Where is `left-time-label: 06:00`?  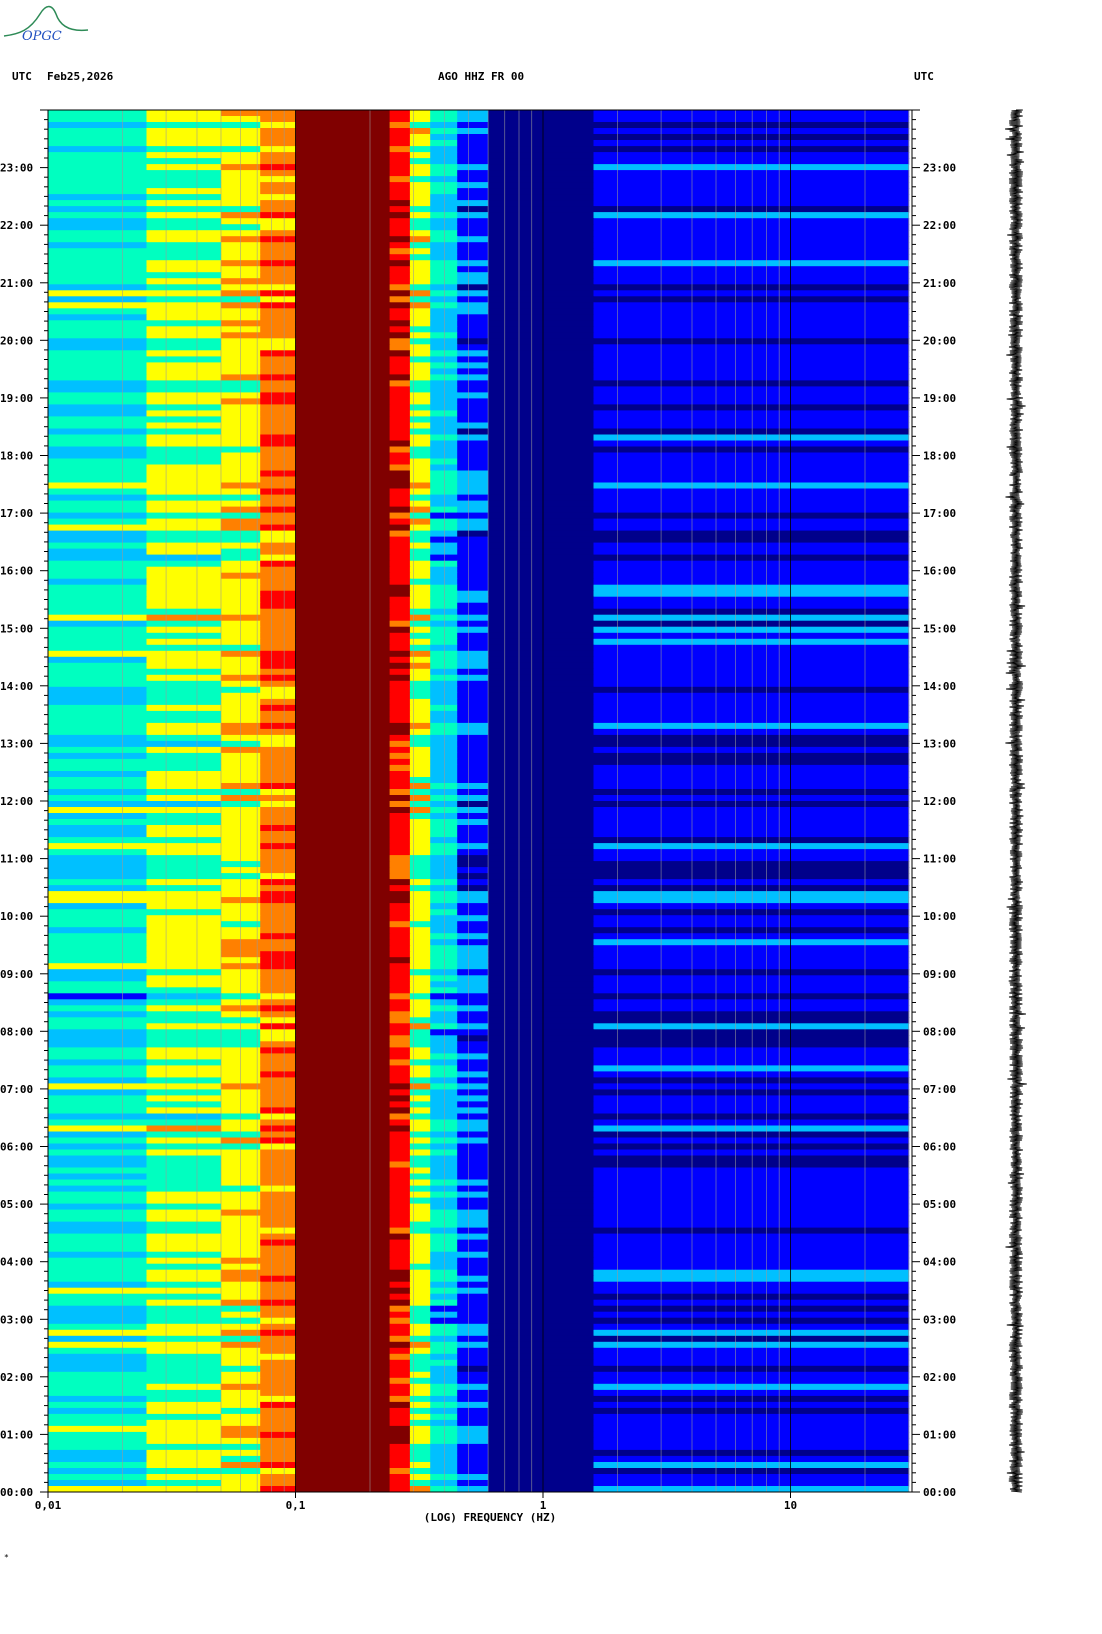 left-time-label: 06:00 is located at coordinates (16, 1147).